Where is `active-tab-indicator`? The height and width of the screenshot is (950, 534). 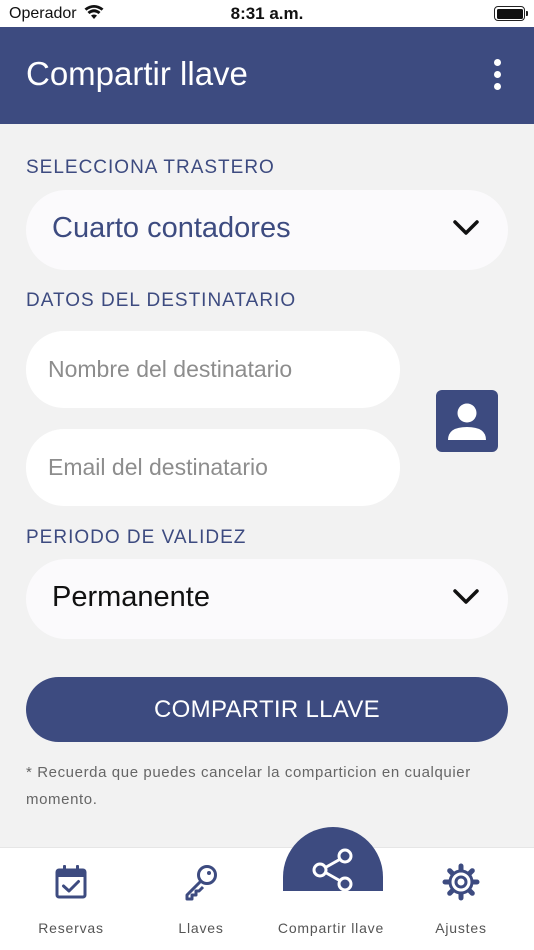
active-tab-indicator is located at coordinates (333, 859).